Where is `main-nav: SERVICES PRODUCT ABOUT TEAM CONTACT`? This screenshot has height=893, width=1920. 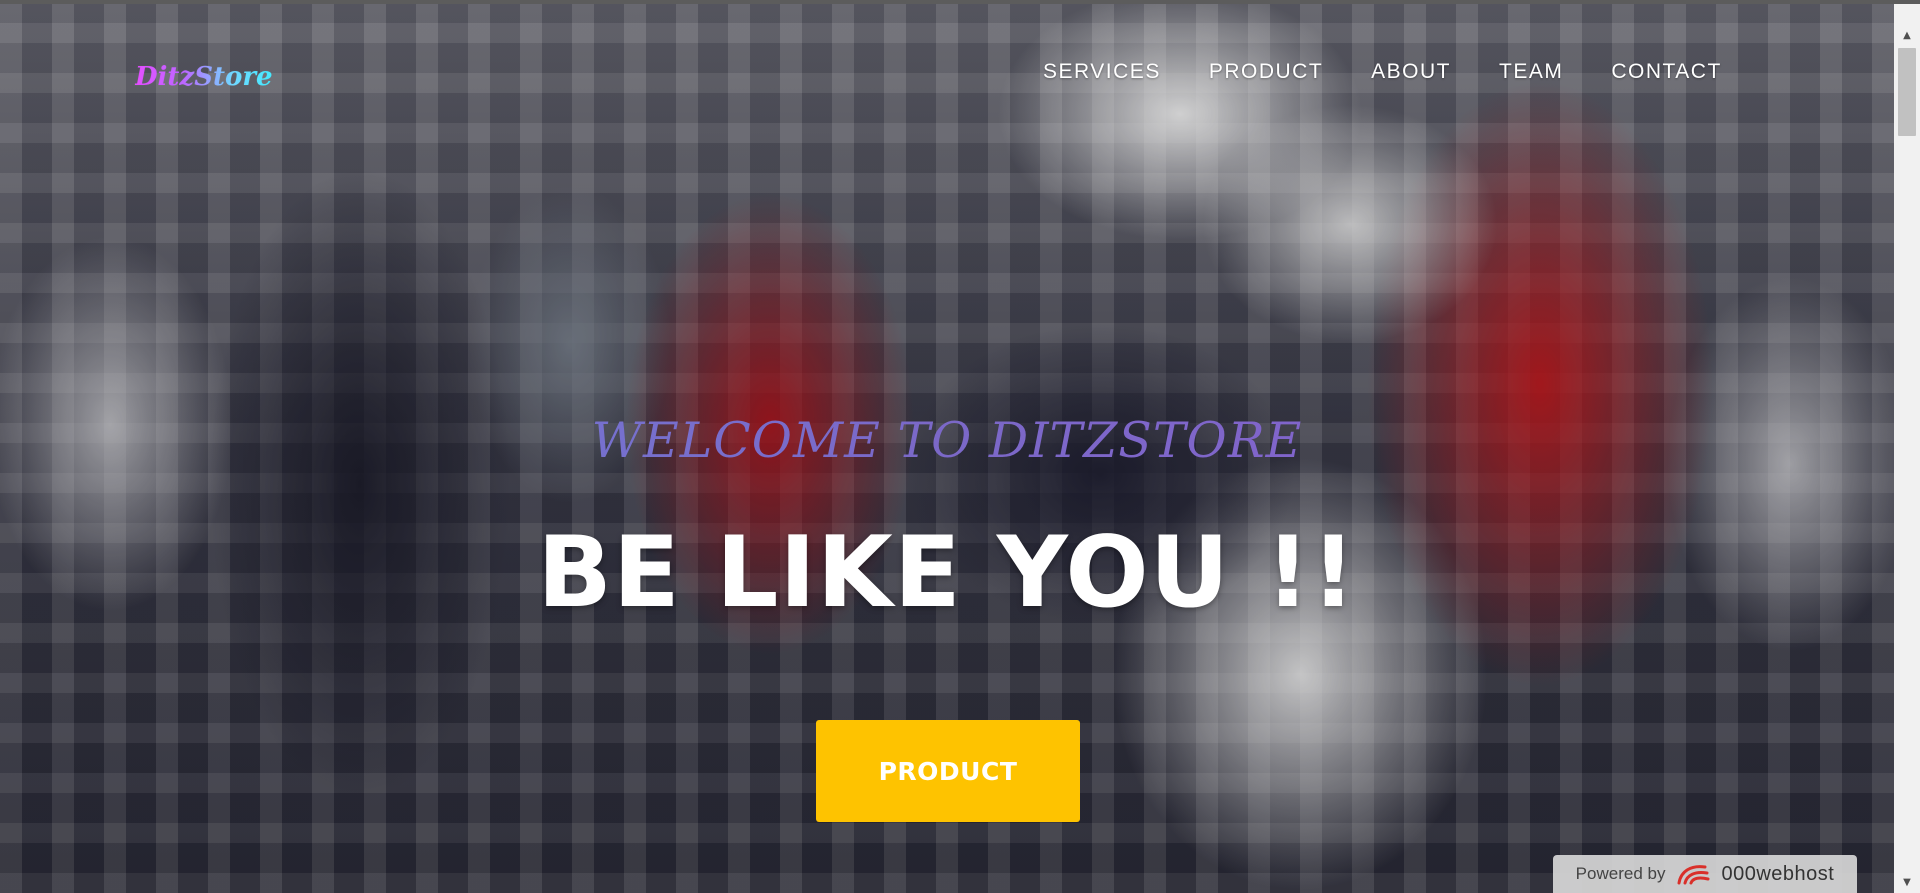 main-nav: SERVICES PRODUCT ABOUT TEAM CONTACT is located at coordinates (1382, 72).